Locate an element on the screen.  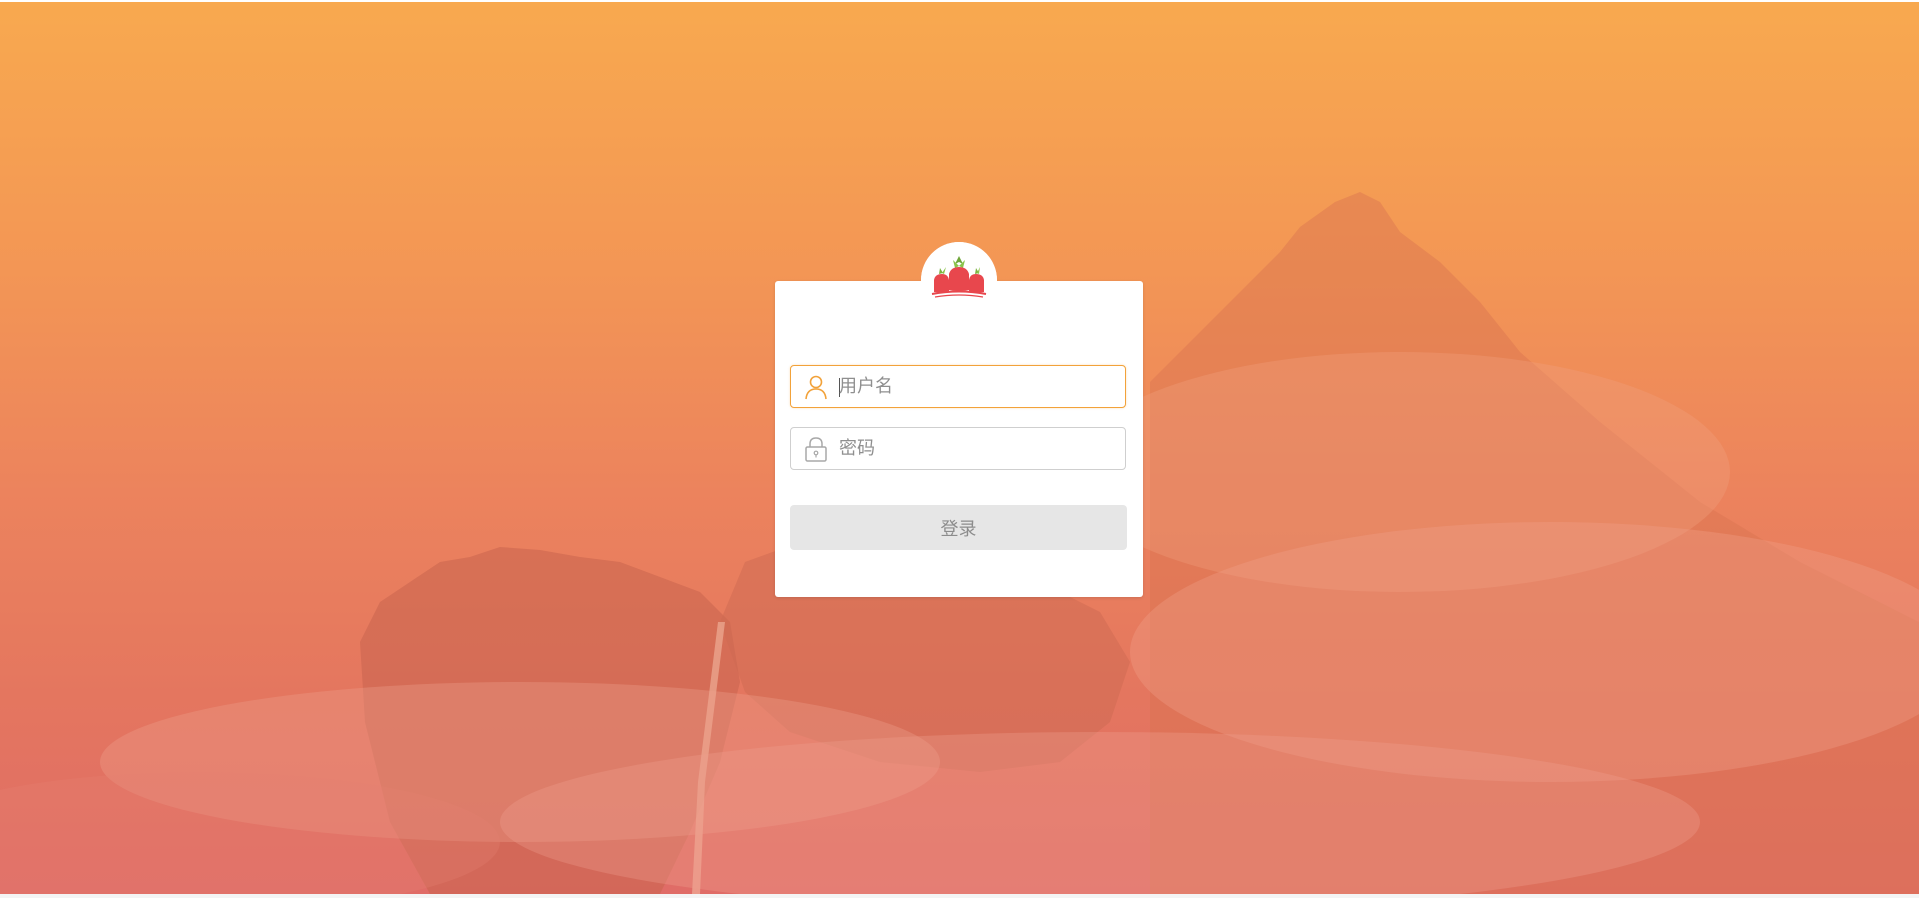
username-input is located at coordinates (979, 386).